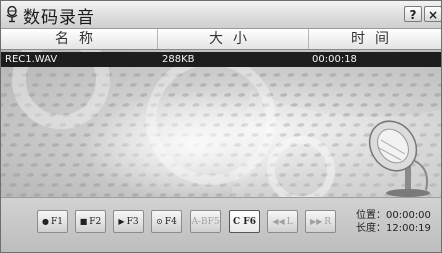 This screenshot has width=442, height=253. What do you see at coordinates (233, 39) in the screenshot?
I see `column-header-size: 大小` at bounding box center [233, 39].